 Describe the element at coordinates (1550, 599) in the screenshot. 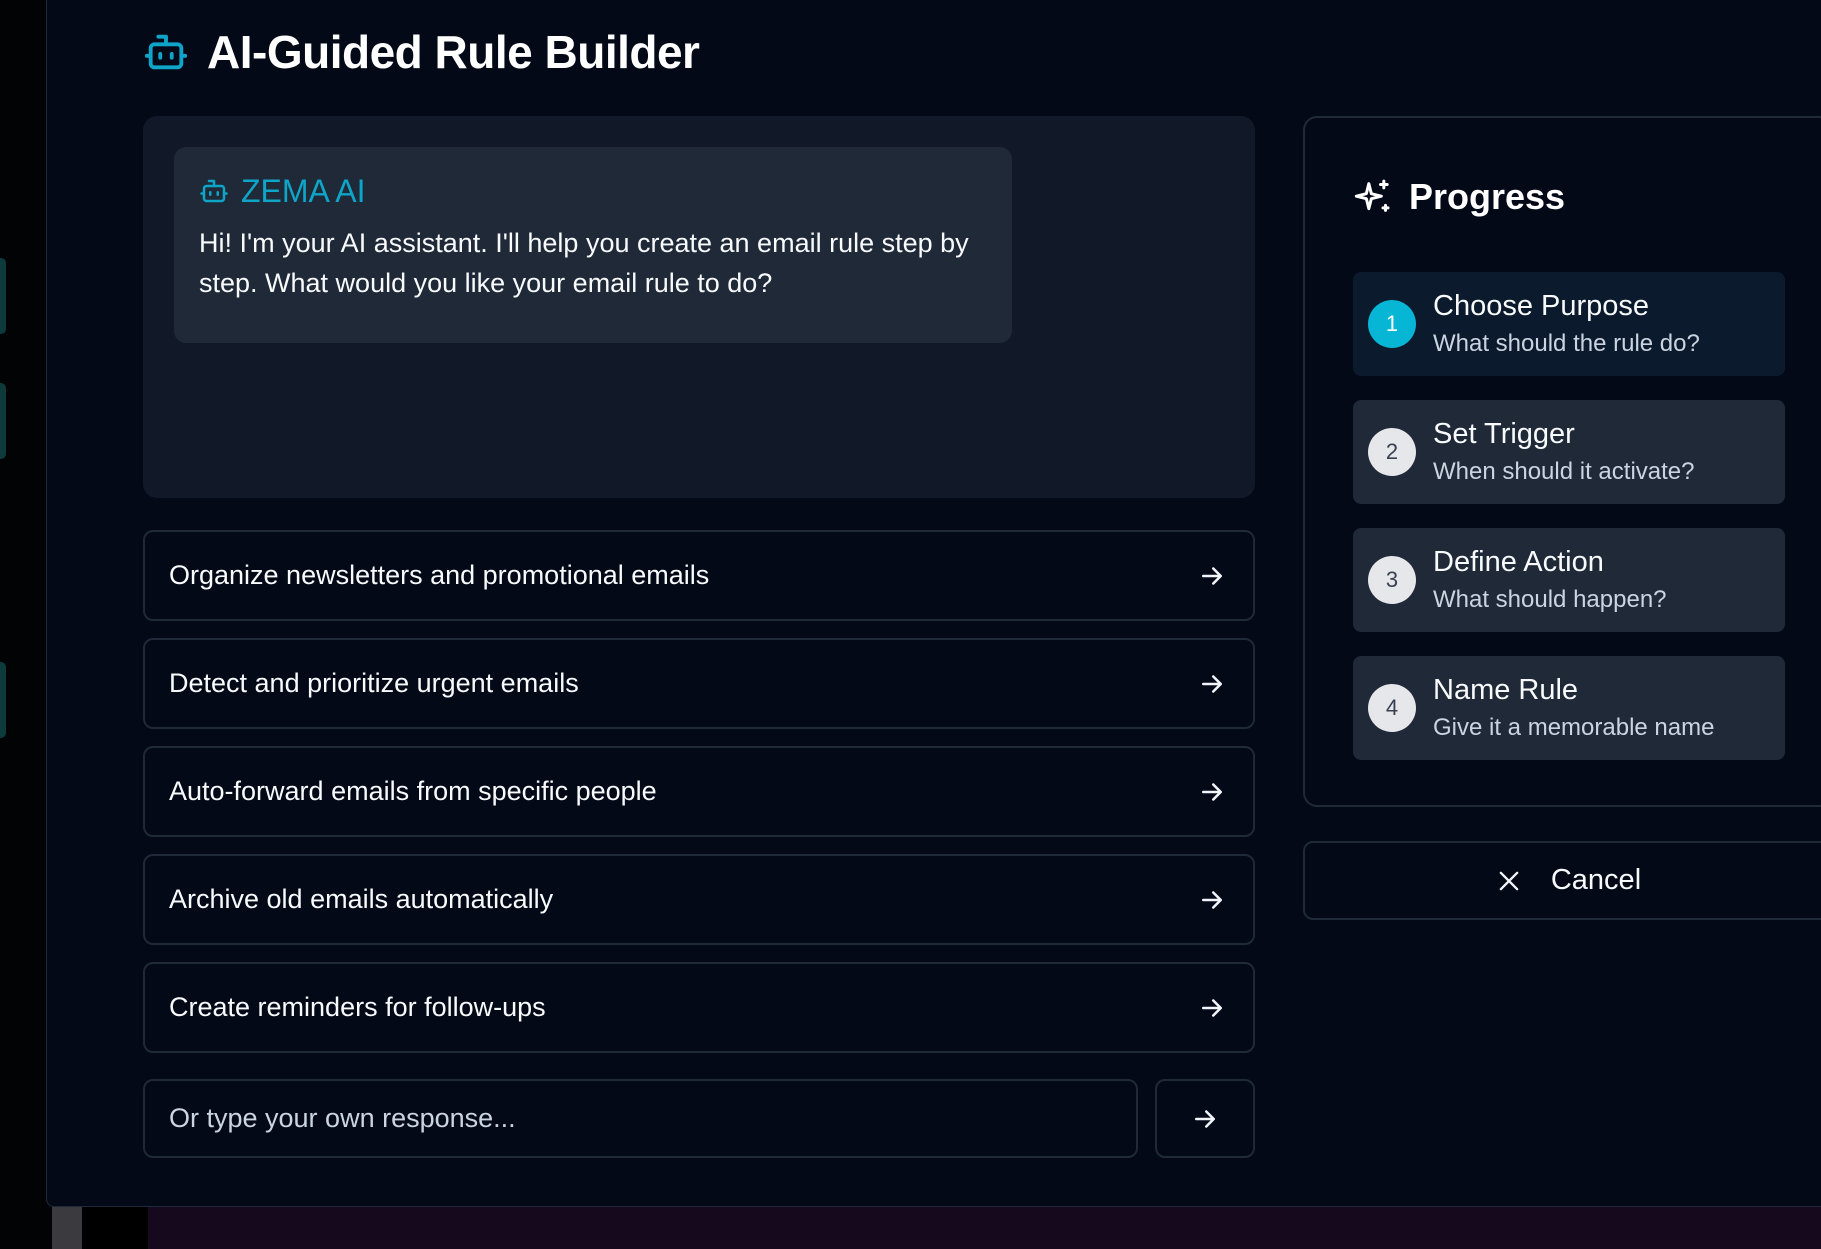

I see `step-description: What should happen?` at that location.